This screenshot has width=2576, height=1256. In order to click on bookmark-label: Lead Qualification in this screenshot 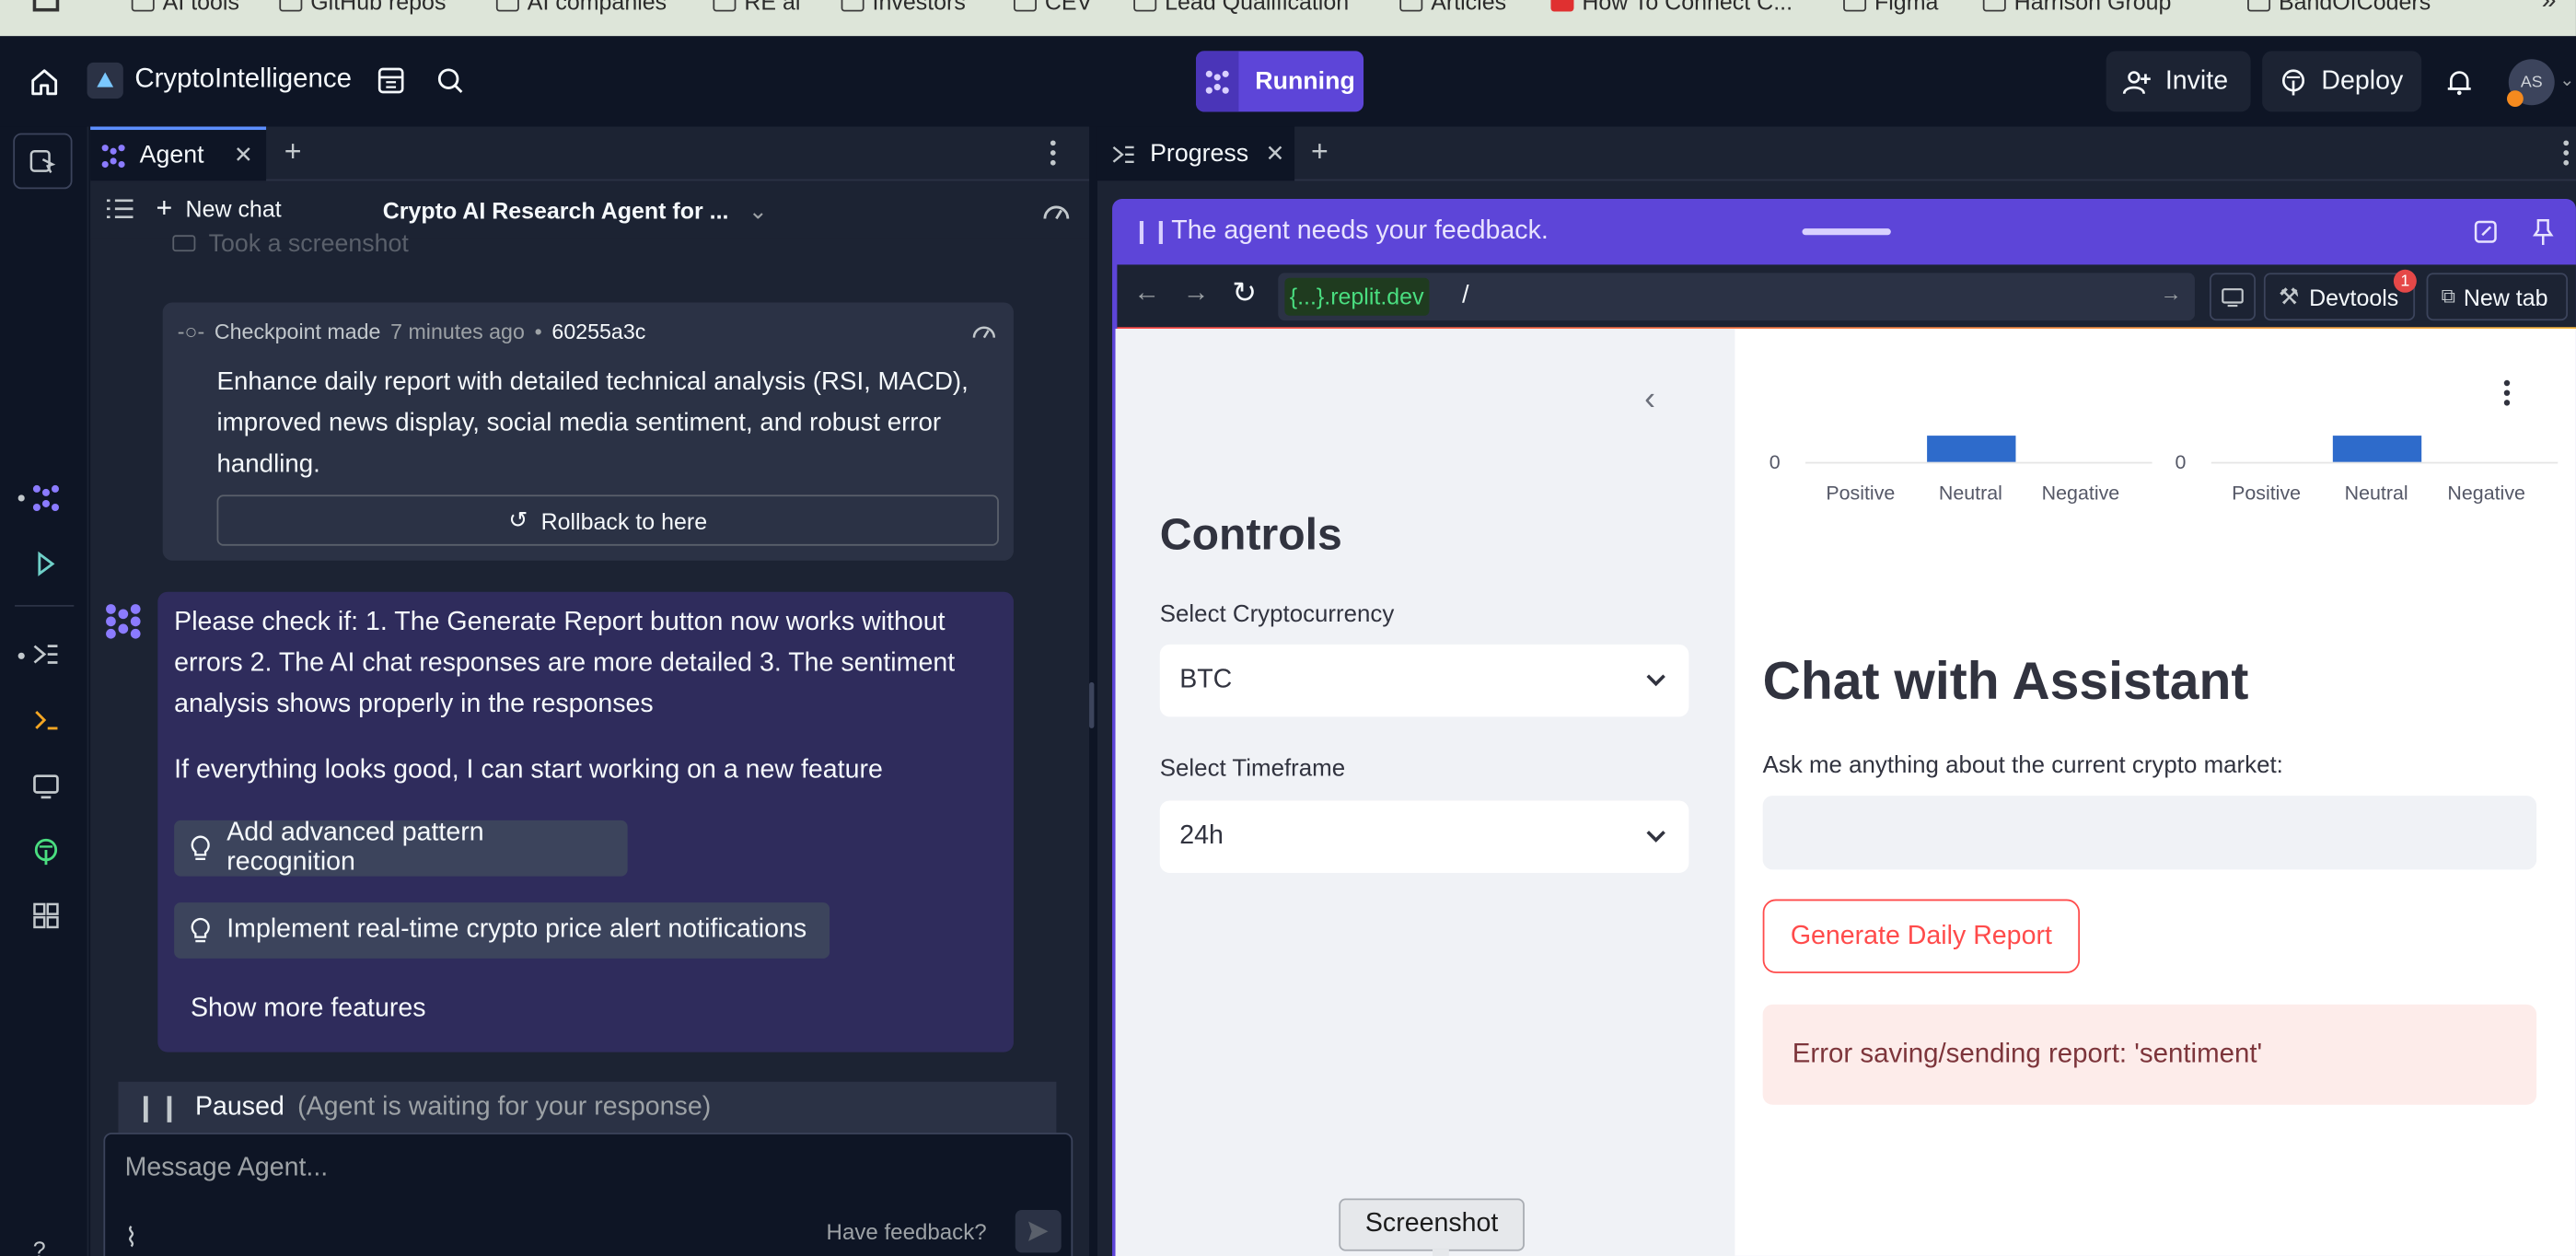, I will do `click(1257, 8)`.